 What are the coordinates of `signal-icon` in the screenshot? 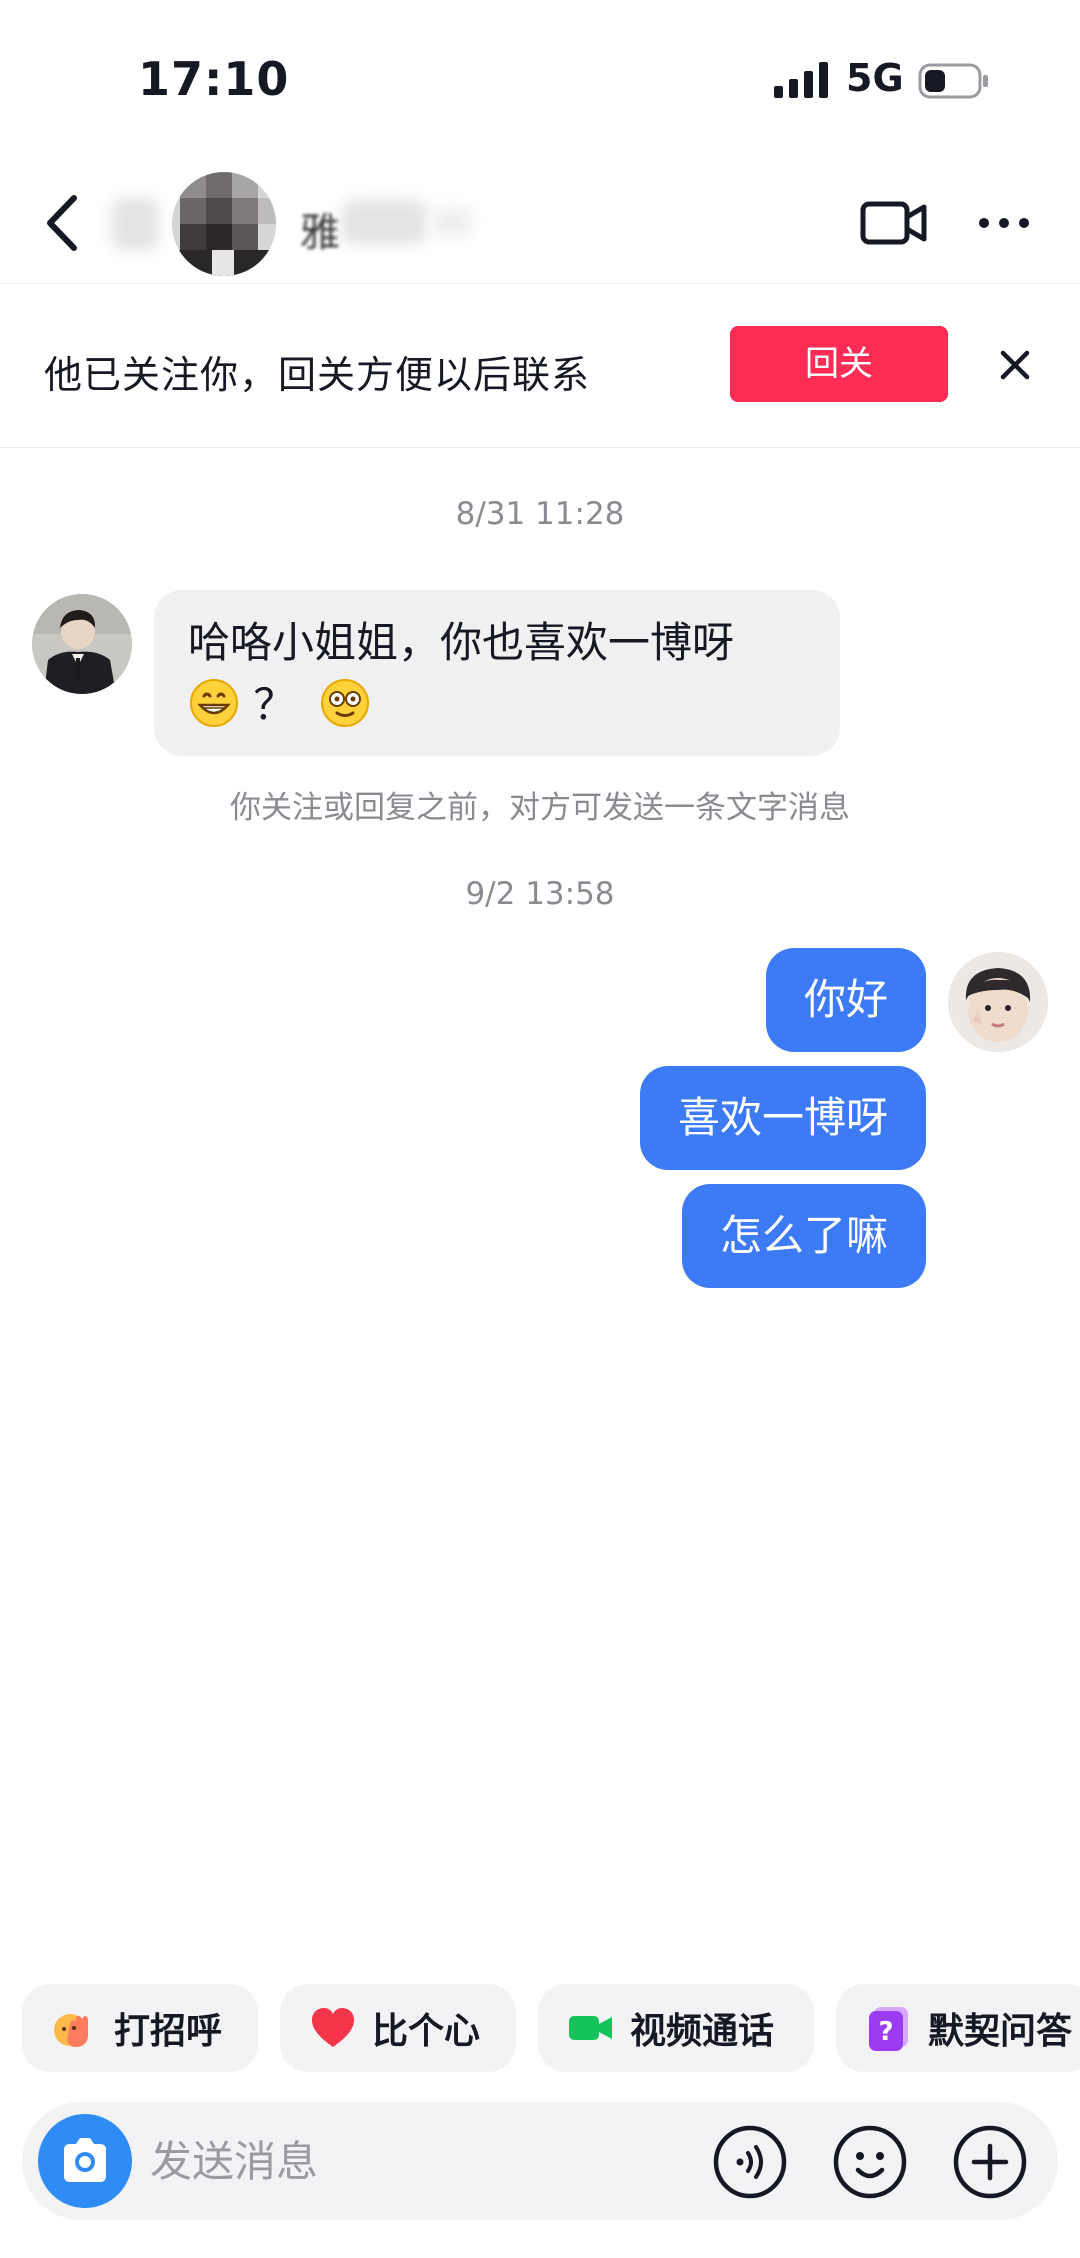 It's located at (801, 80).